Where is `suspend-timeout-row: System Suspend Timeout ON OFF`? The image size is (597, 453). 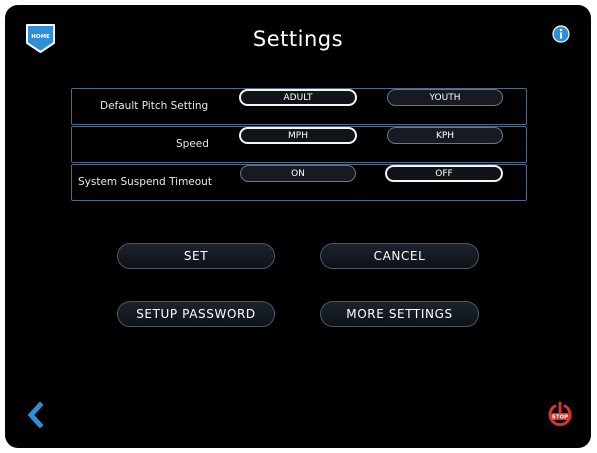
suspend-timeout-row: System Suspend Timeout ON OFF is located at coordinates (299, 182).